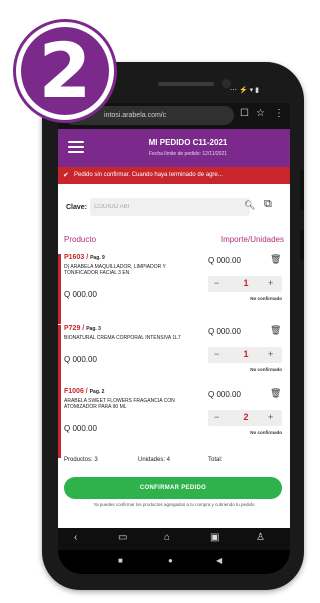  I want to click on power-button, so click(302, 245).